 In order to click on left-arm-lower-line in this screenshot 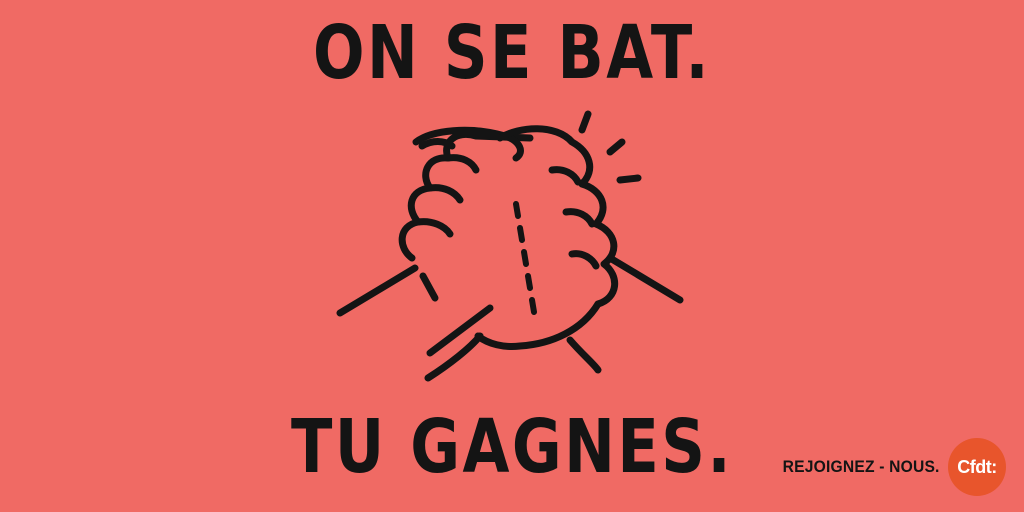, I will do `click(460, 330)`.